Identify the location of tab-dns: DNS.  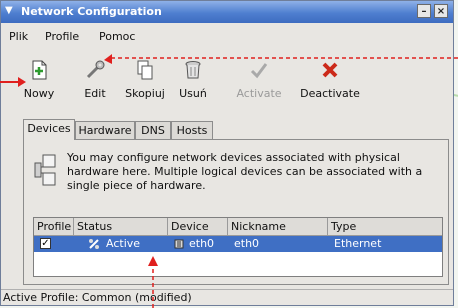
(153, 130).